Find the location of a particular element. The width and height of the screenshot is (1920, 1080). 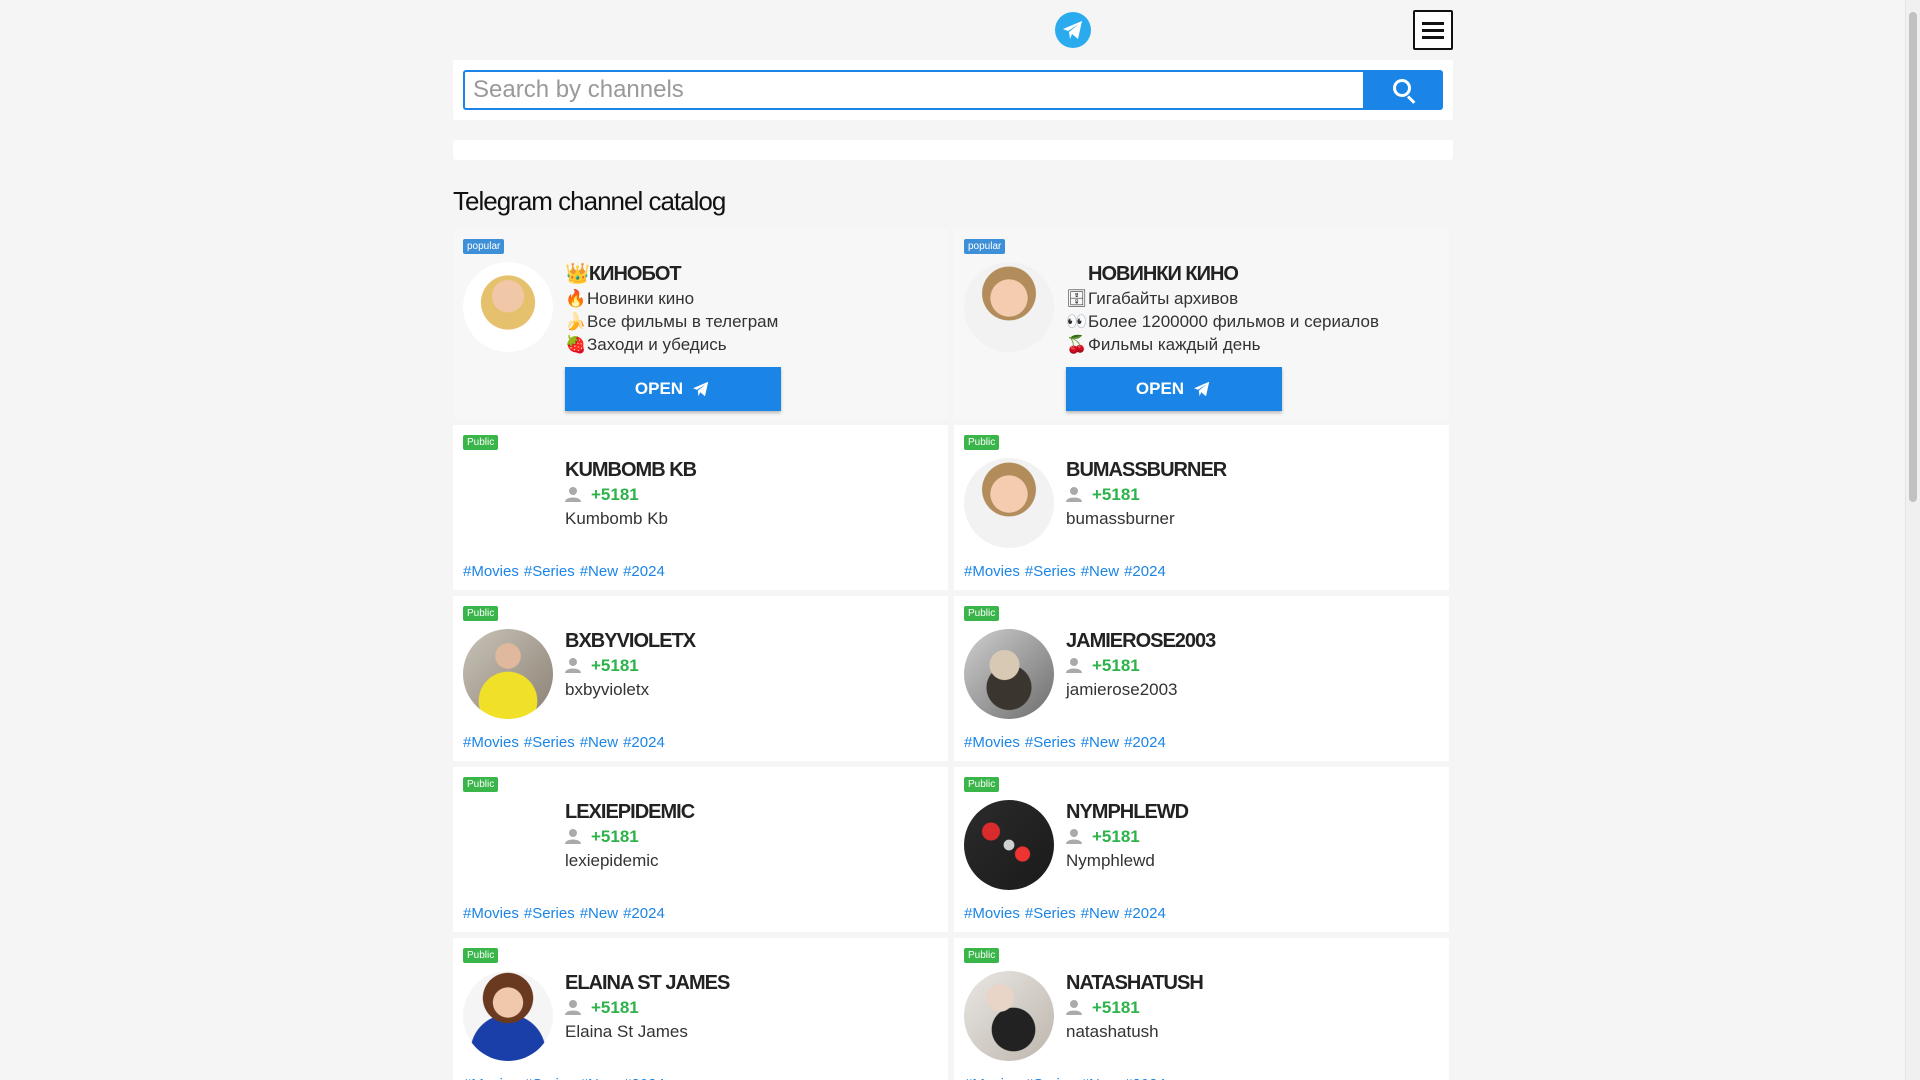

channel-title: НОВИНКИ КИНО is located at coordinates (1252, 274).